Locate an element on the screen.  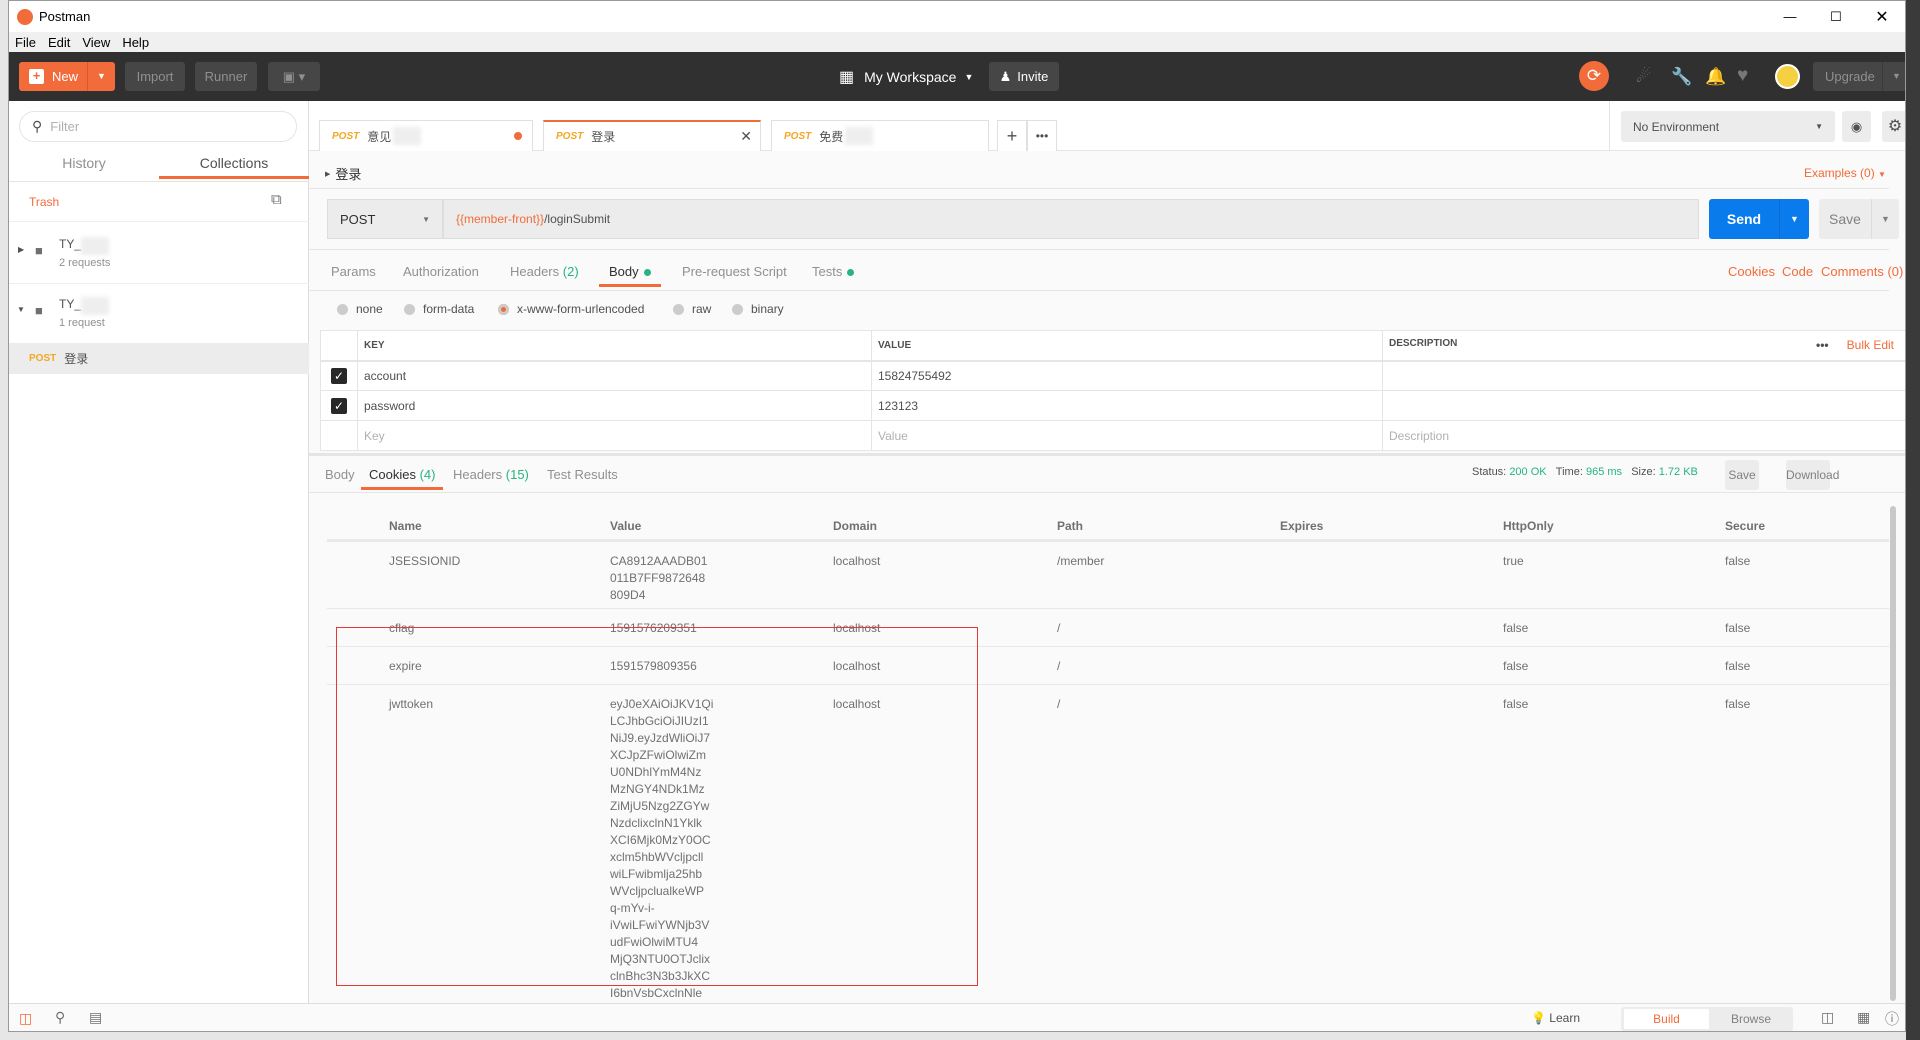
examples-dropdown: Examples (0) ▼ is located at coordinates (1845, 173).